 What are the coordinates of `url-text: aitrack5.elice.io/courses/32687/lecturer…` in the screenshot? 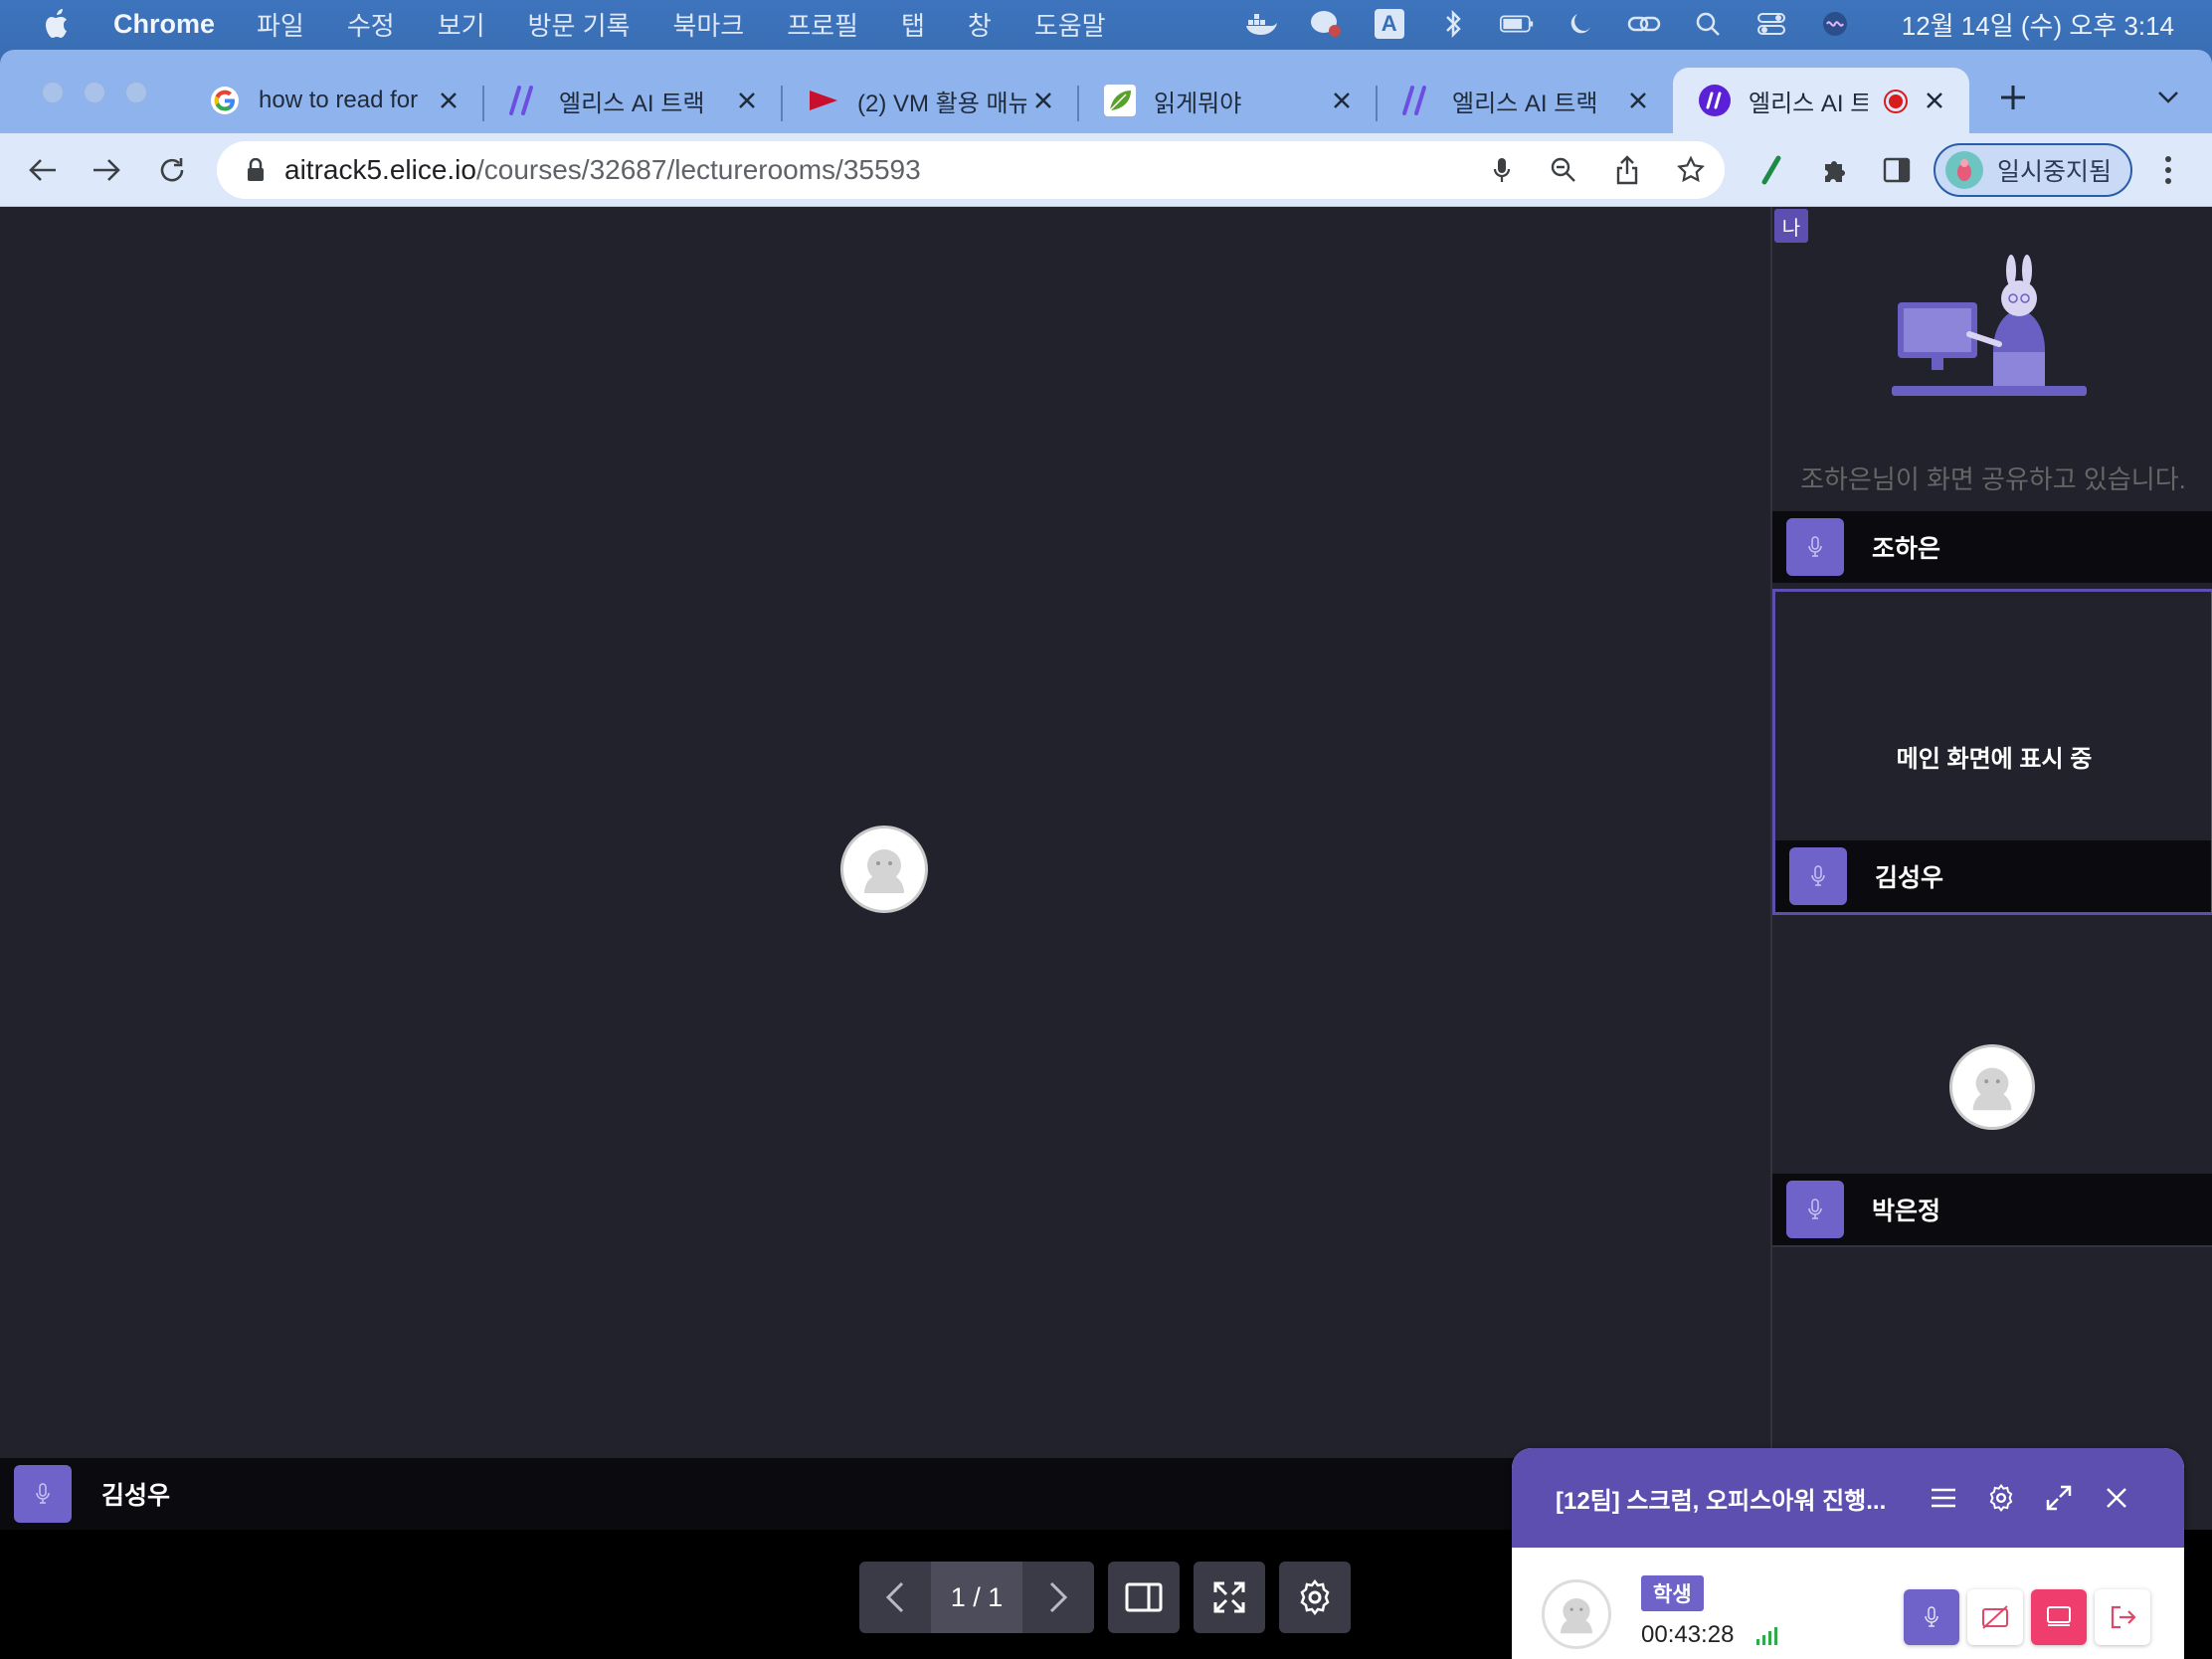 It's located at (602, 170).